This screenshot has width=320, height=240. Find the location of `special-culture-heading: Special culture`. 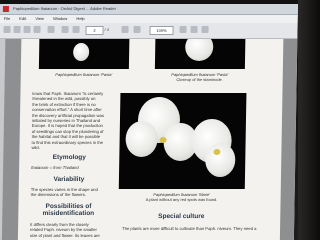

special-culture-heading: Special culture is located at coordinates (181, 216).